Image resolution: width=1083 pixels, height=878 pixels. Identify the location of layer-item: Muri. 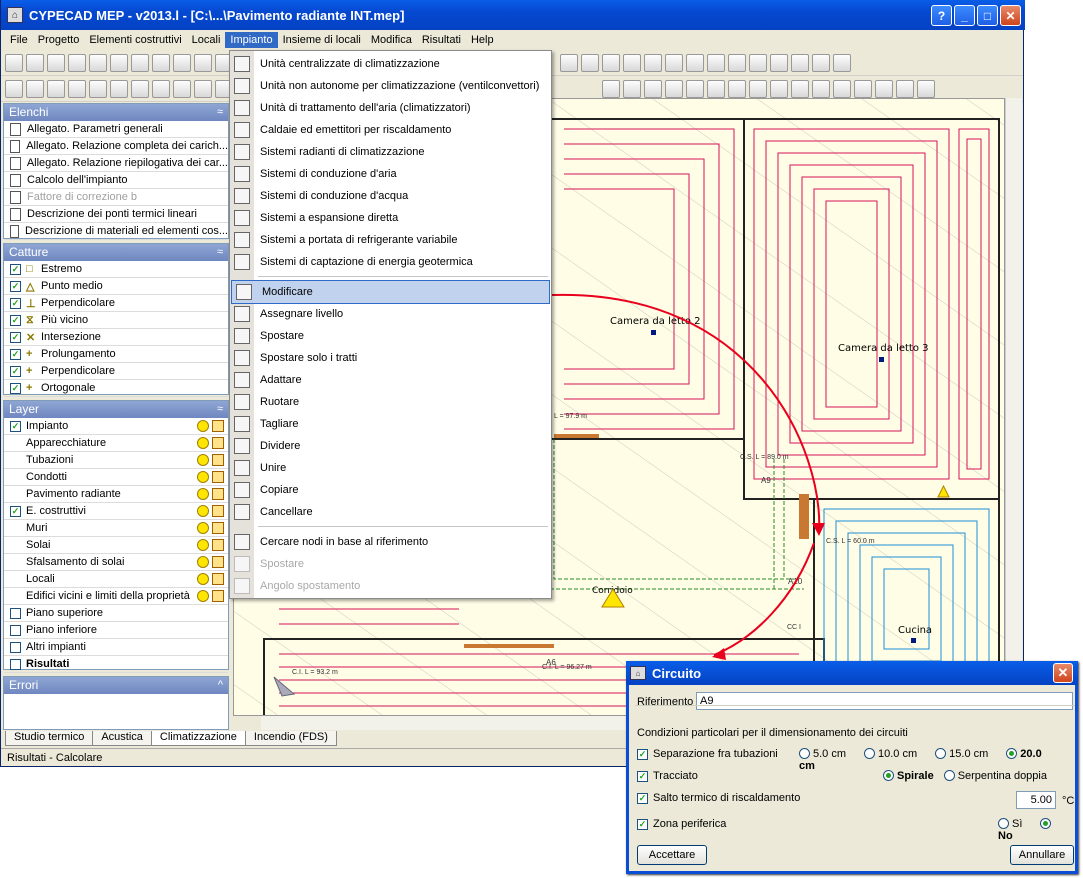
(116, 528).